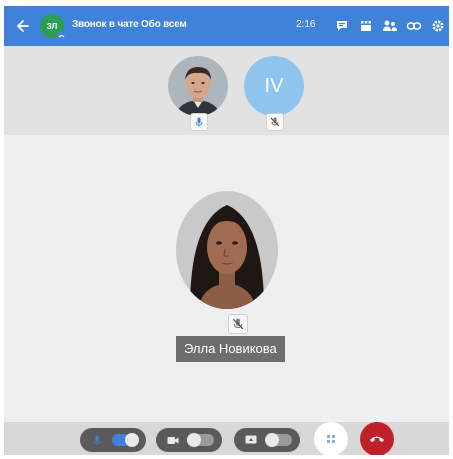  I want to click on screen-share-toggle, so click(267, 440).